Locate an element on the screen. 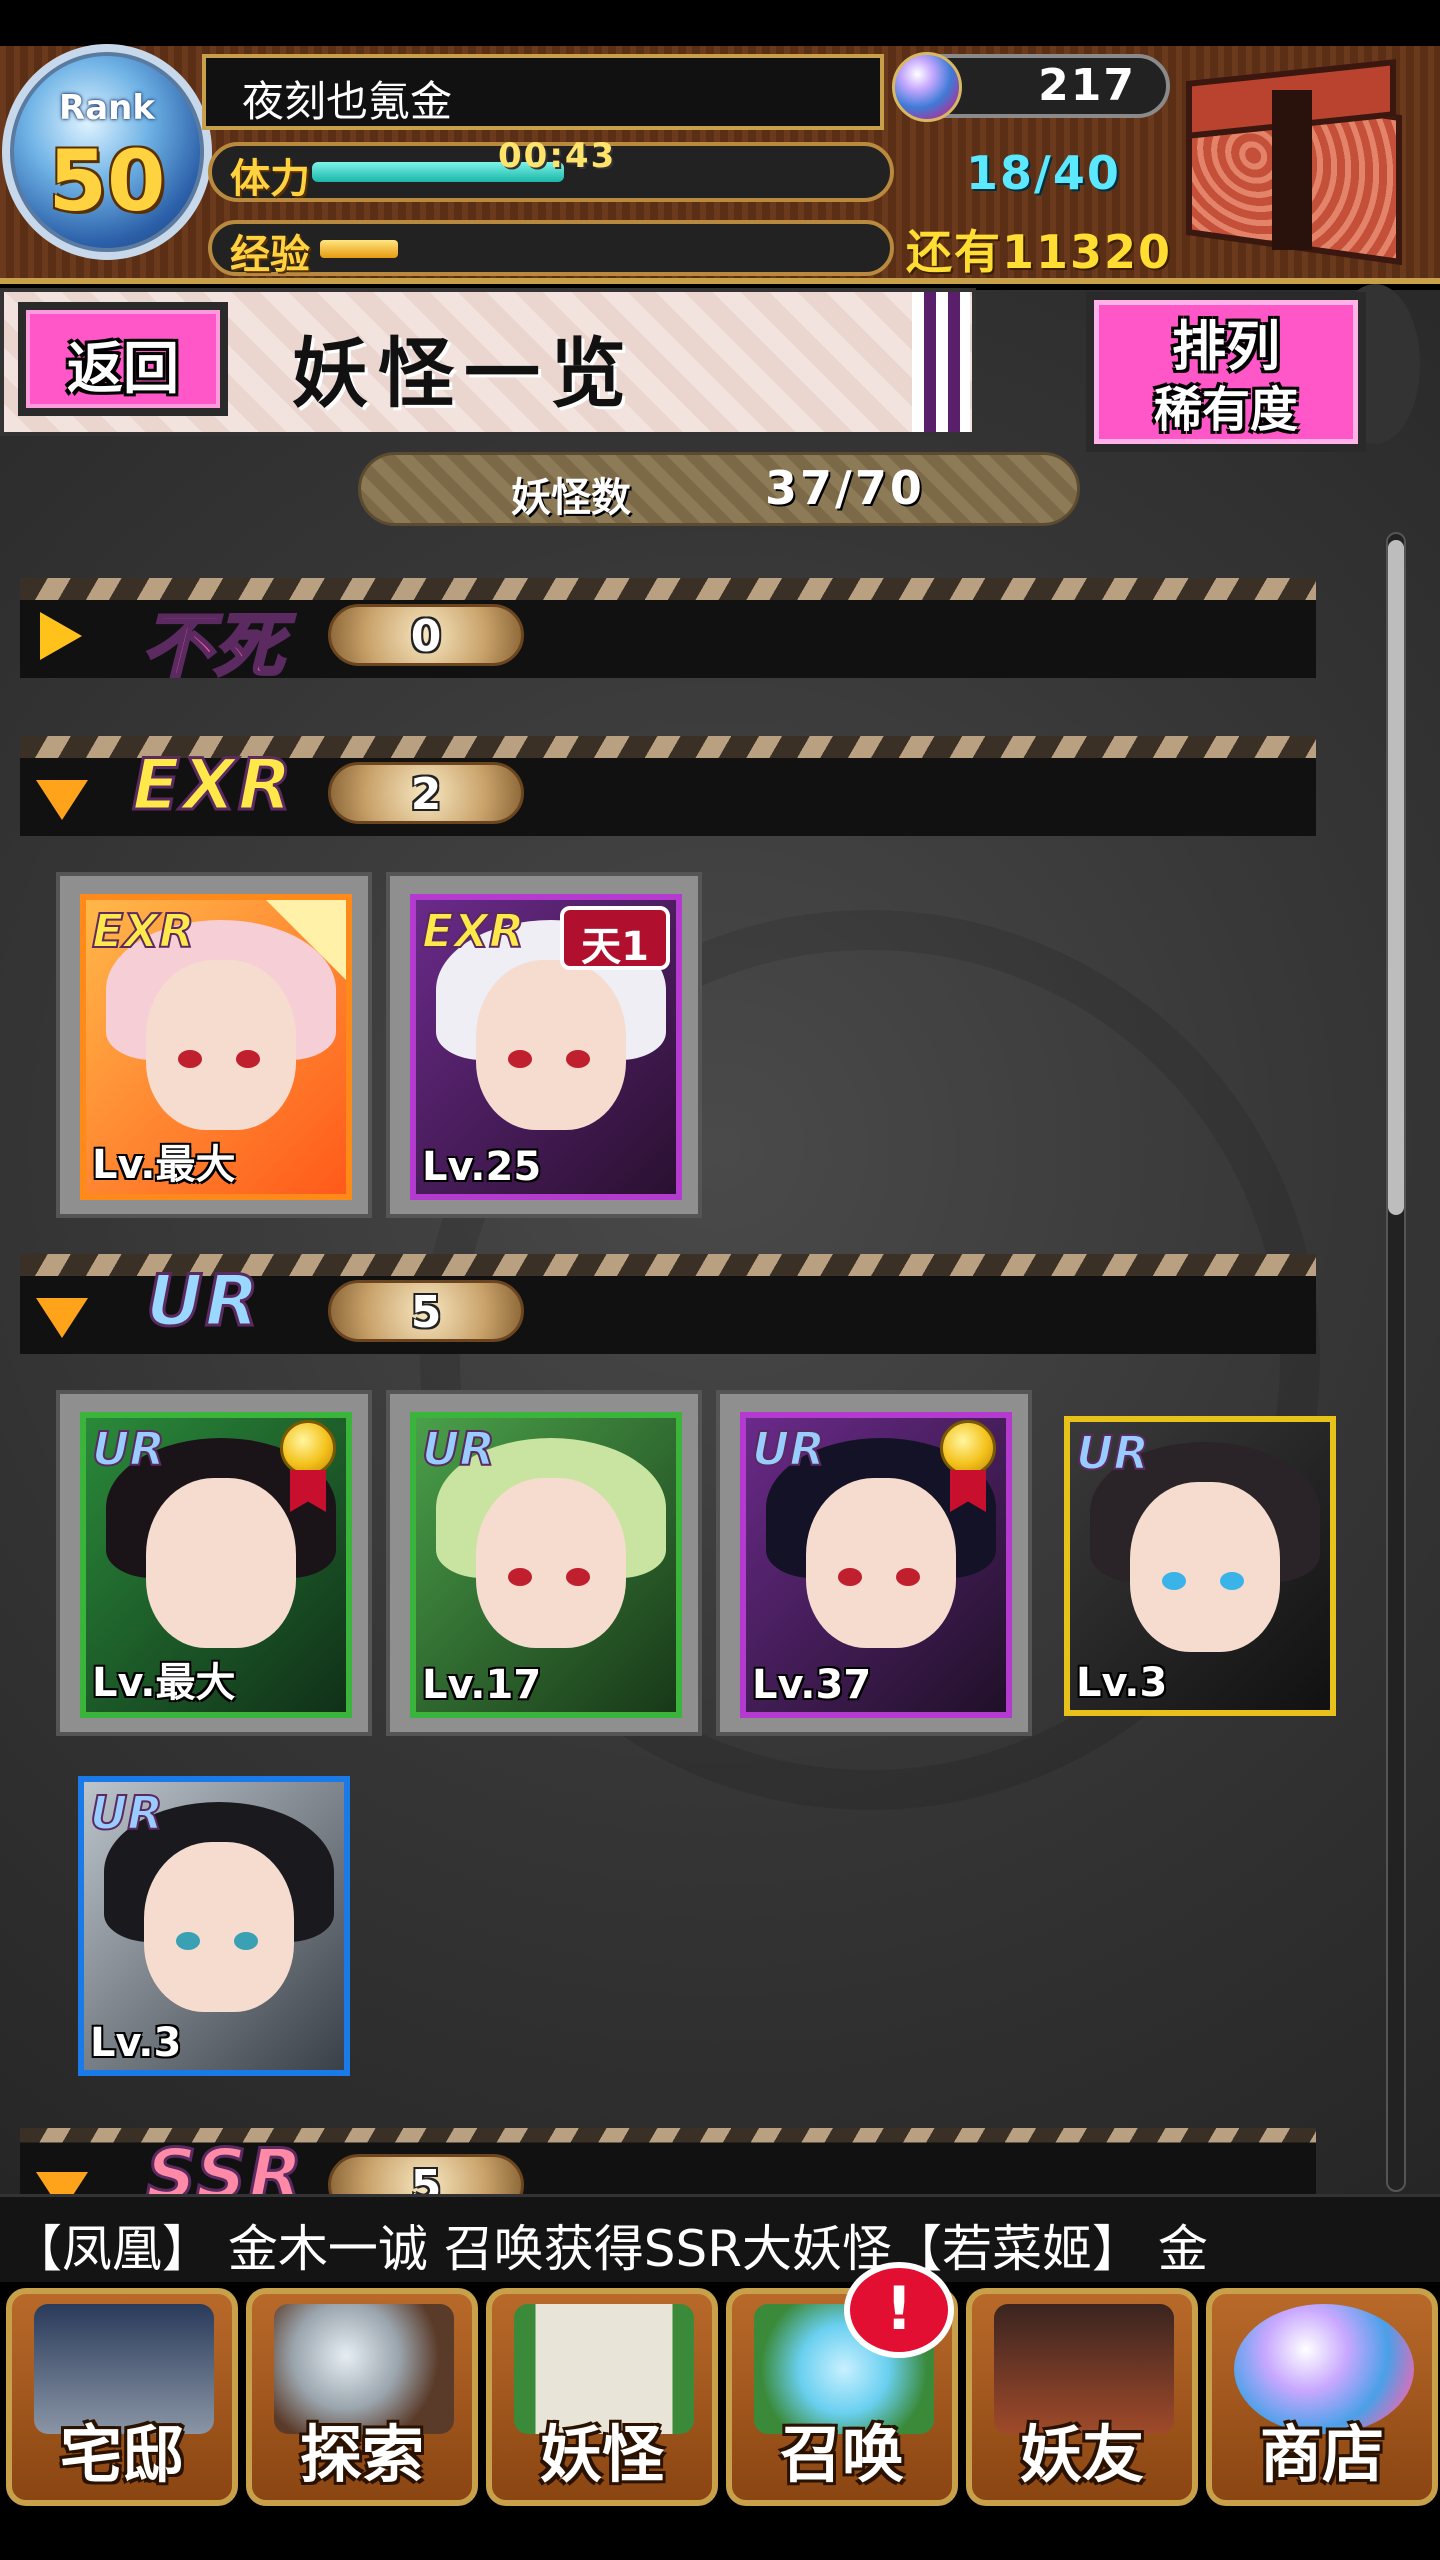  sort-button-value: 稀有度 is located at coordinates (1225, 410).